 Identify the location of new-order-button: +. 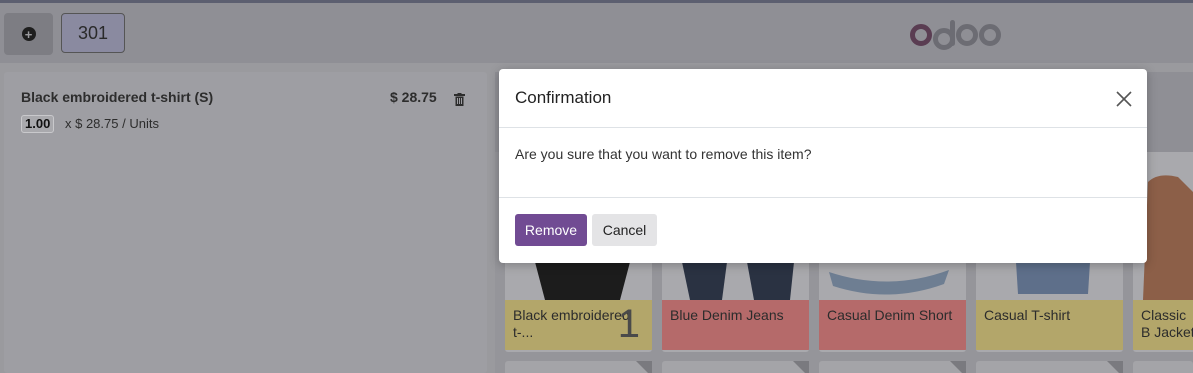
(28, 34).